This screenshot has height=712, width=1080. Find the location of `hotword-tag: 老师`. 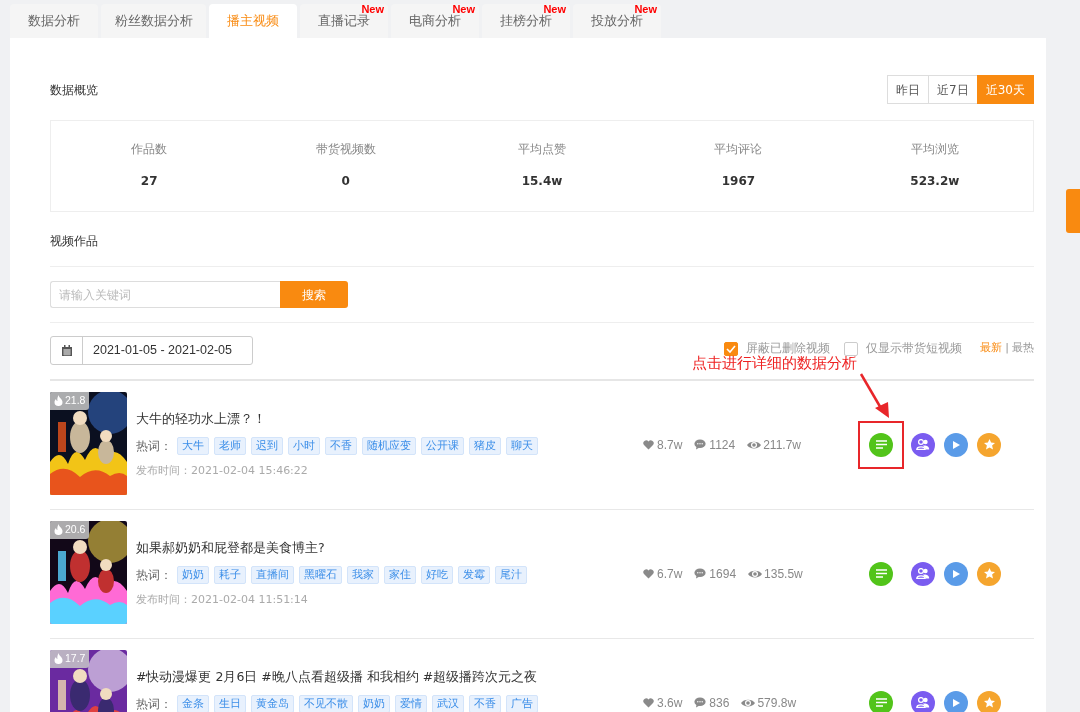

hotword-tag: 老师 is located at coordinates (230, 445).